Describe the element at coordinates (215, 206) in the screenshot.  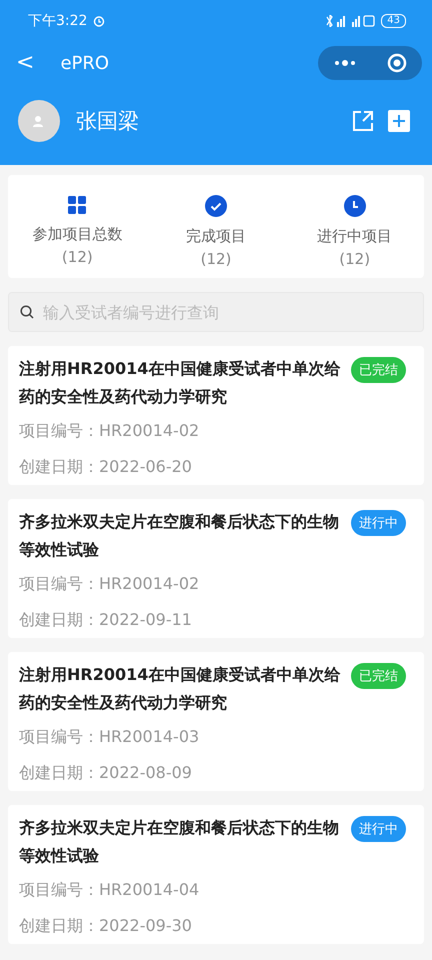
I see `check-circle-icon` at that location.